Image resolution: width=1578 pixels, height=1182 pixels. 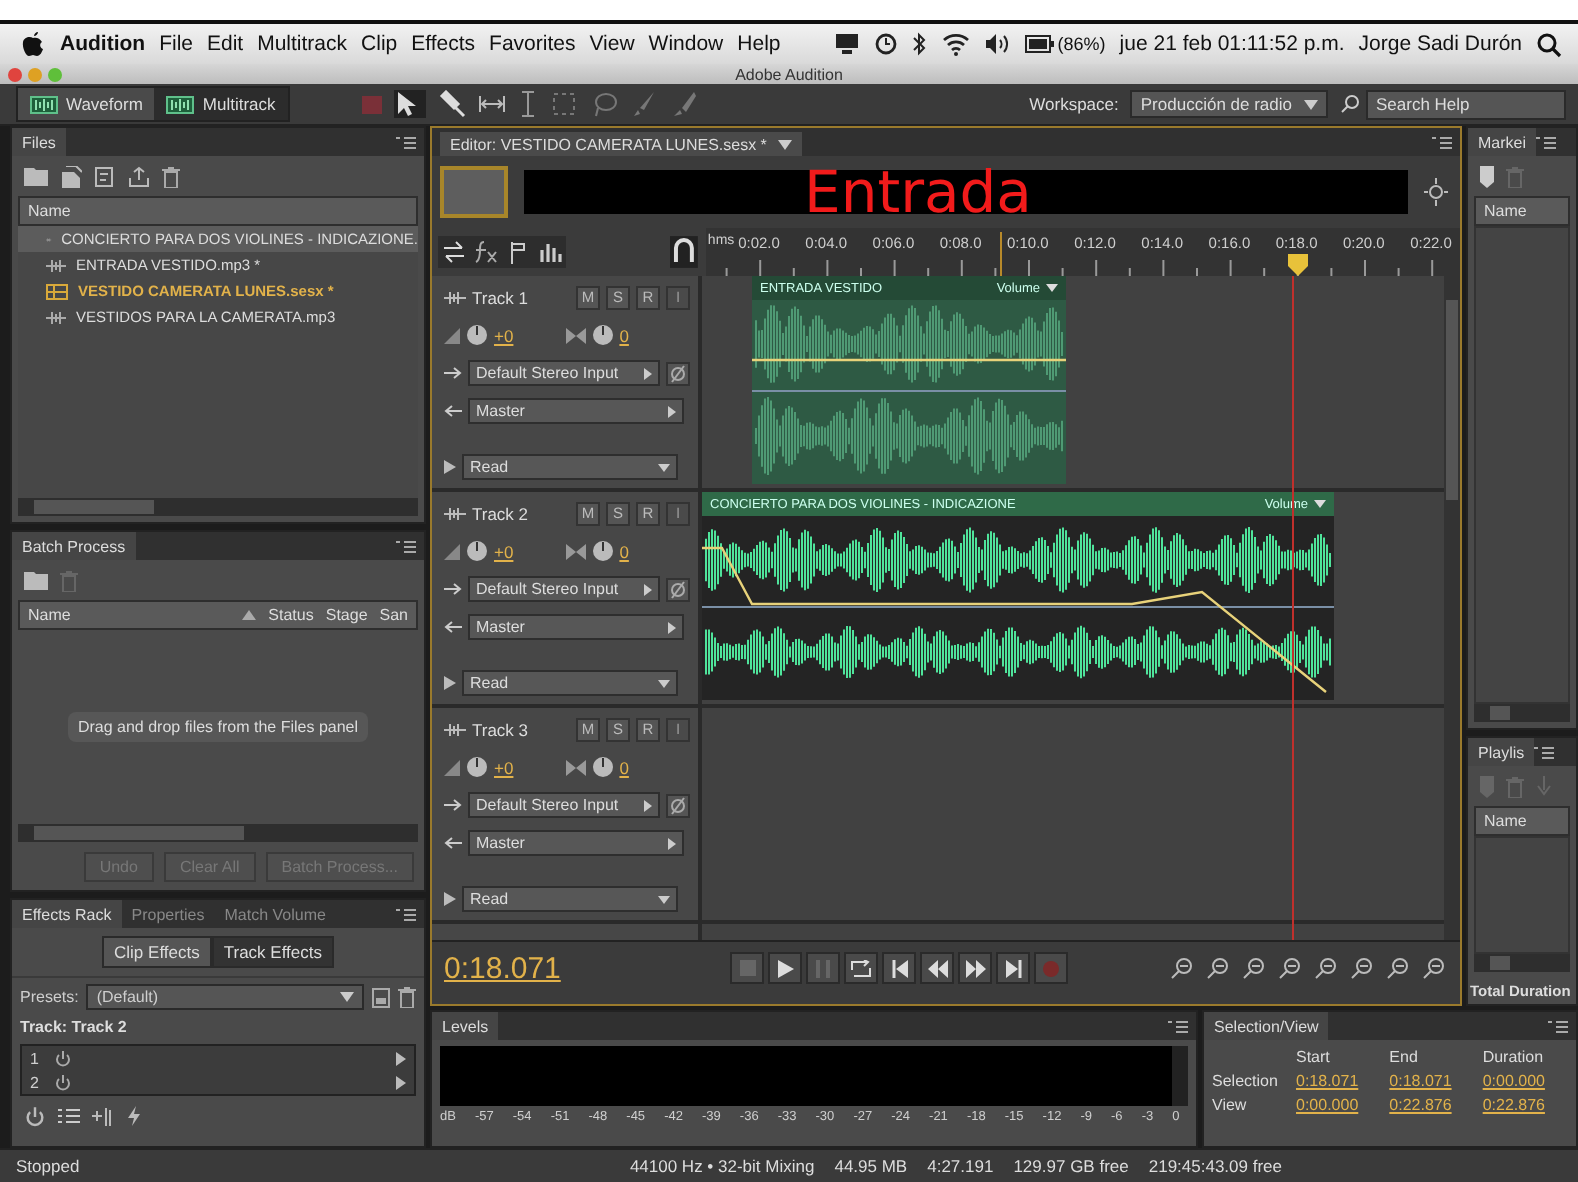 I want to click on apple-icon, so click(x=33, y=44).